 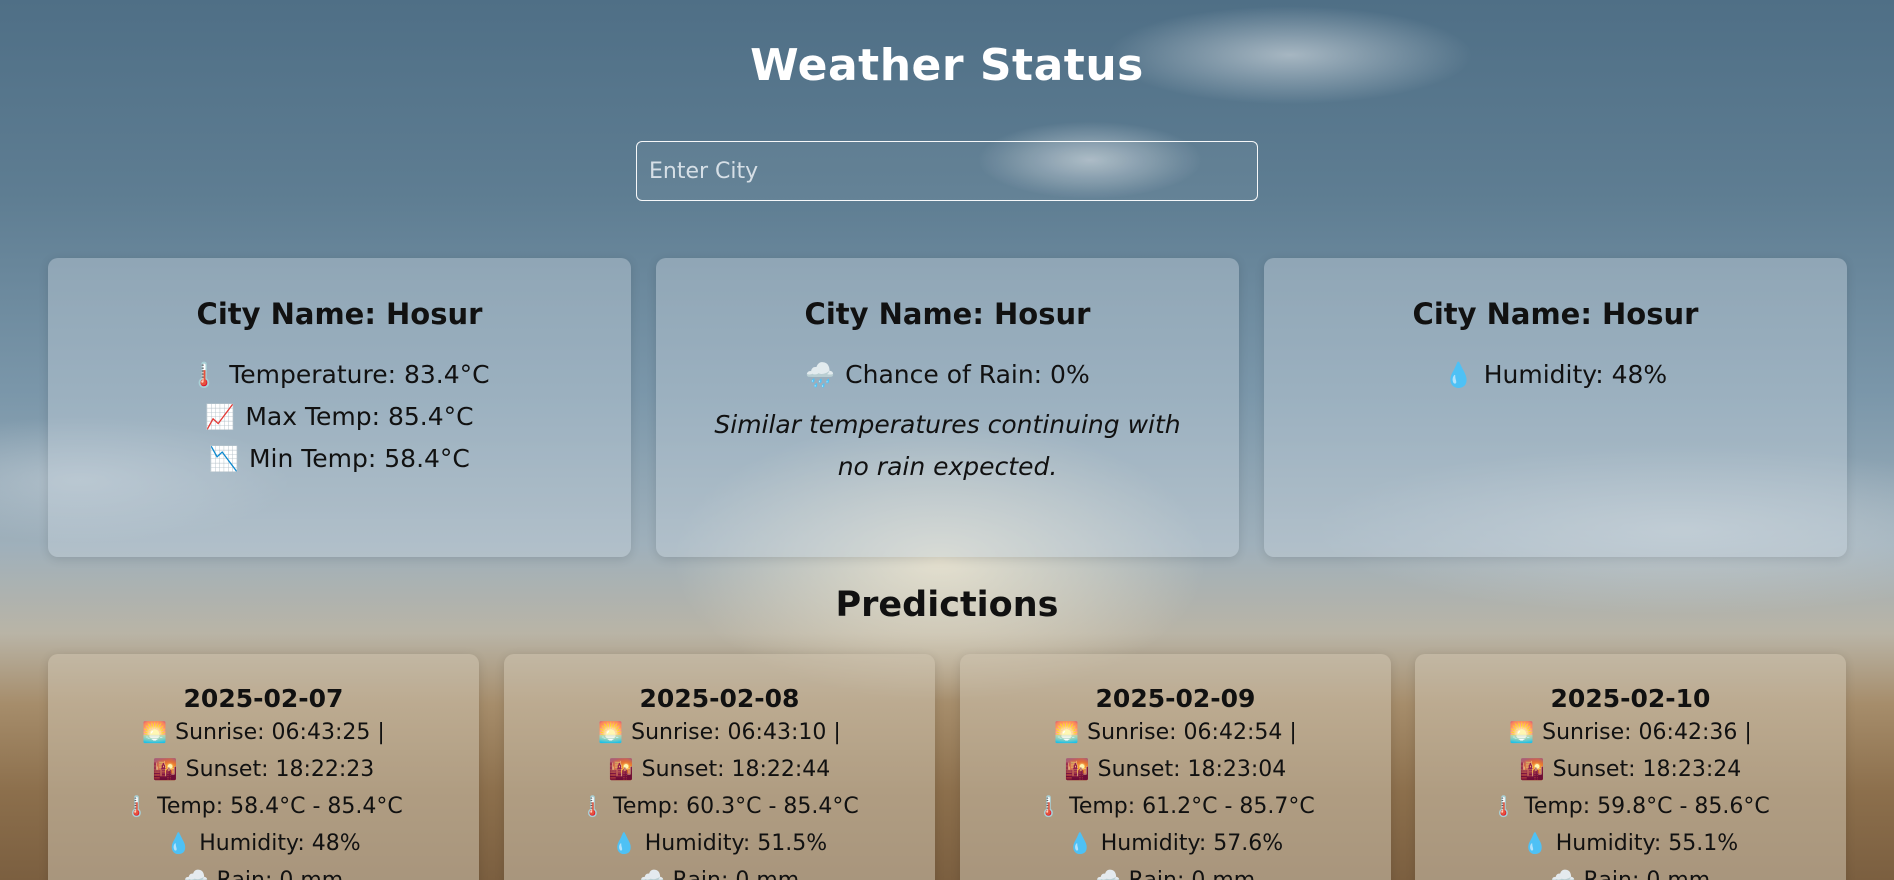 I want to click on prediction-date: 2025-02-10, so click(x=1630, y=698).